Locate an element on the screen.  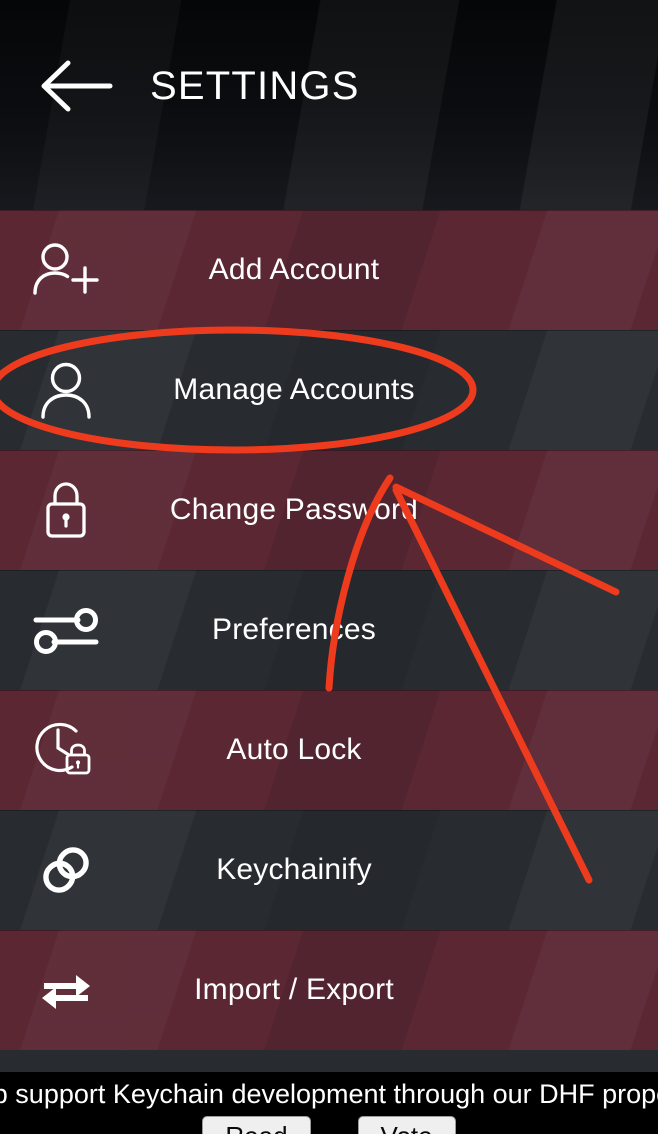
sliders-icon is located at coordinates (66, 630).